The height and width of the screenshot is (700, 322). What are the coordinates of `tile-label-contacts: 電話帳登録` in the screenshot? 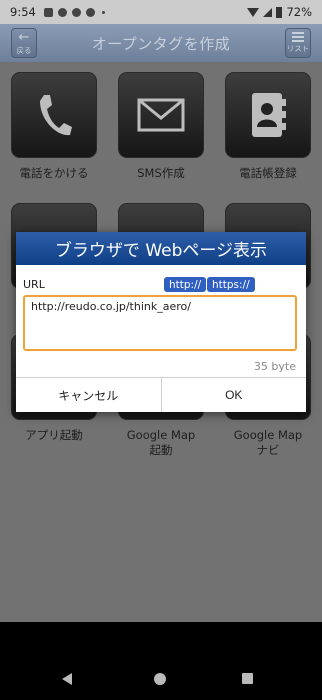 It's located at (268, 173).